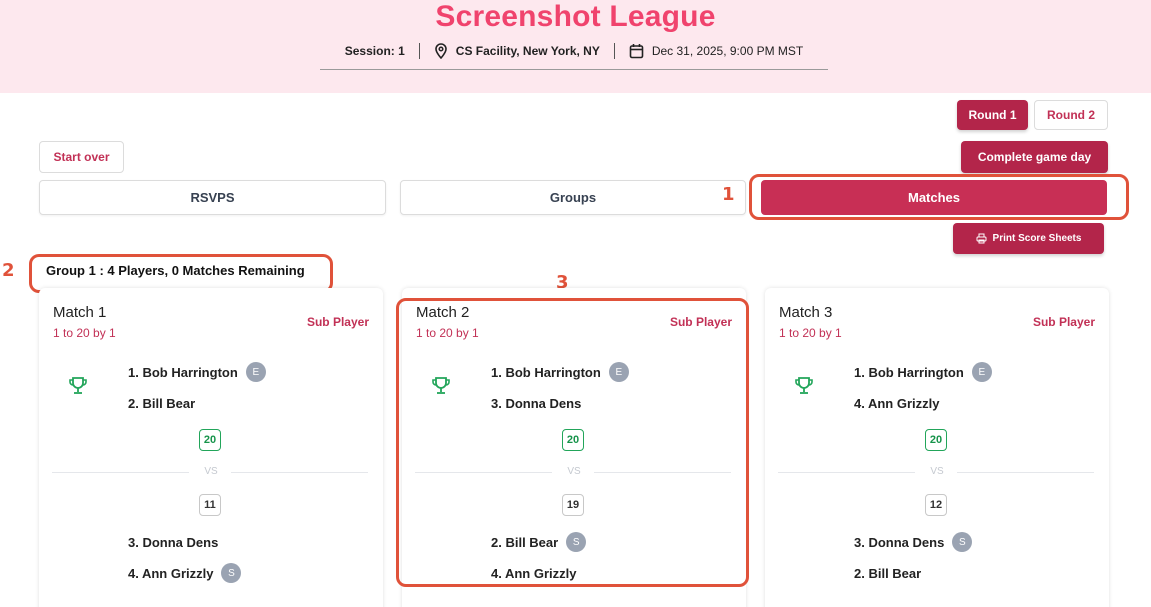 Image resolution: width=1151 pixels, height=607 pixels. What do you see at coordinates (443, 312) in the screenshot?
I see `match-title: Match 2` at bounding box center [443, 312].